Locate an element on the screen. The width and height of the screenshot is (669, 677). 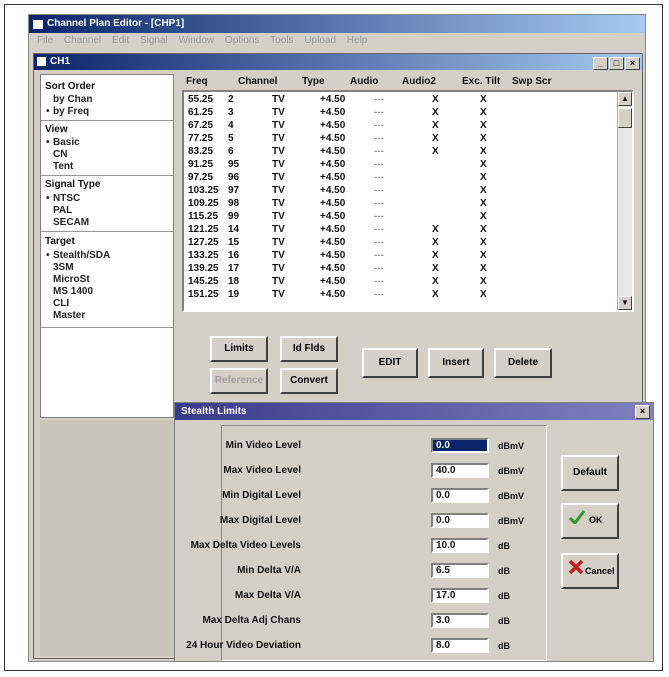
col-audio2: Audio2 is located at coordinates (419, 81).